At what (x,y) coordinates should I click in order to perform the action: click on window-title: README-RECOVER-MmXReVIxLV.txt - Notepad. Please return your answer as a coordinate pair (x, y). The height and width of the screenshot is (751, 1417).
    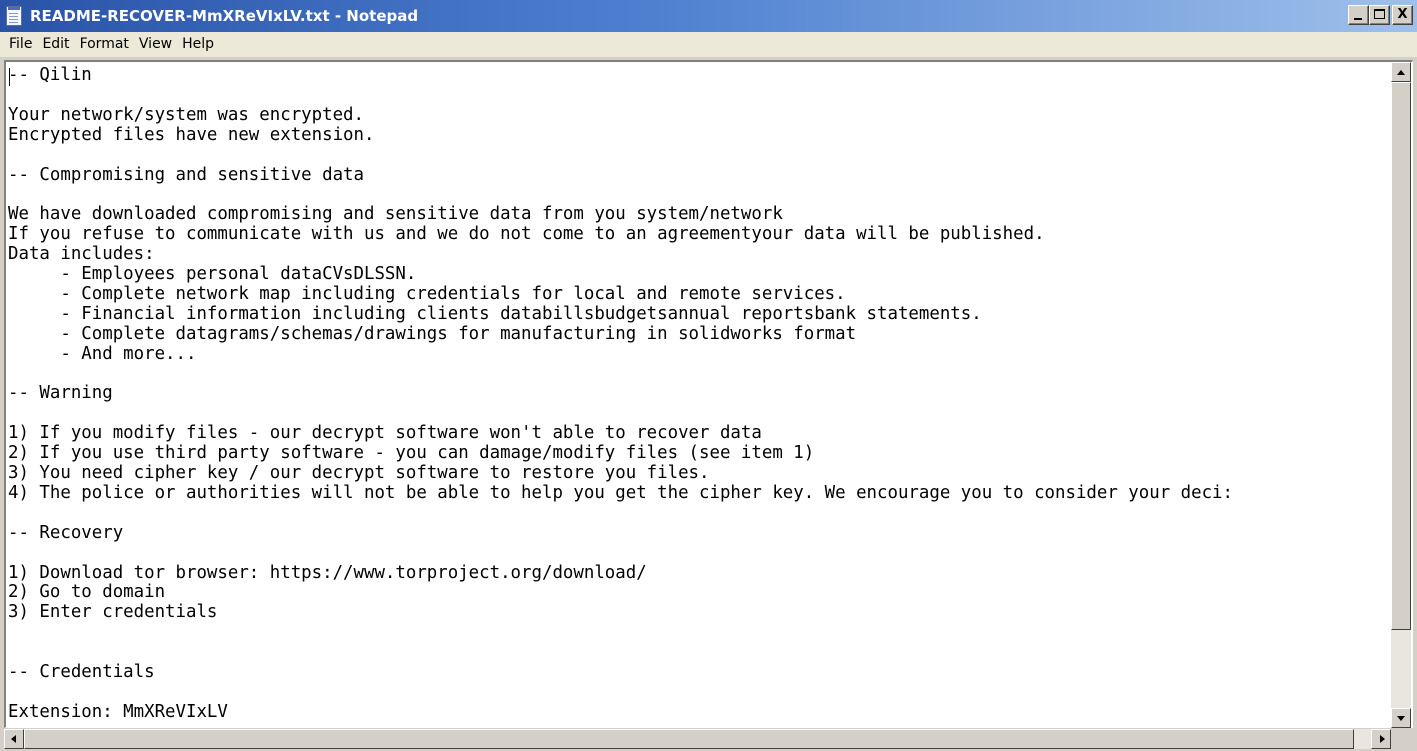
    Looking at the image, I should click on (224, 16).